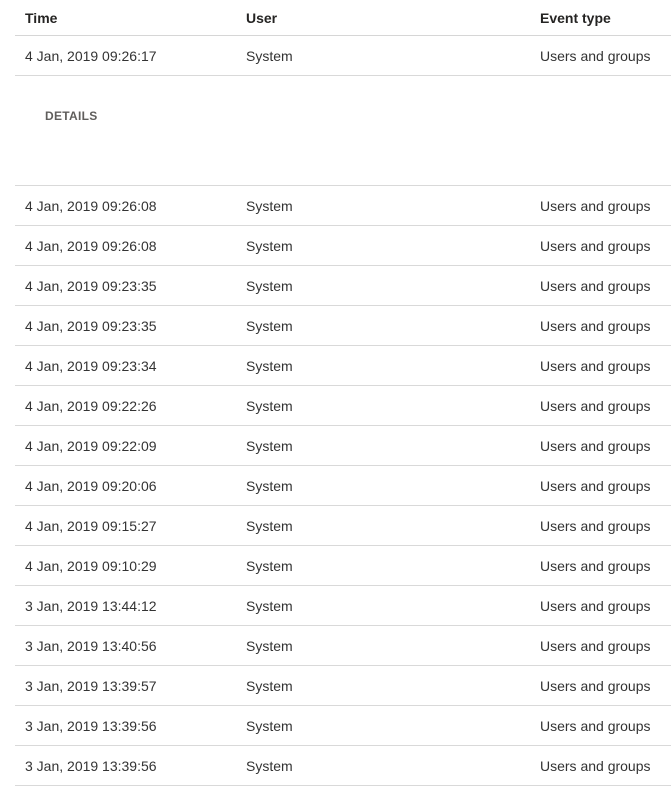  What do you see at coordinates (91, 56) in the screenshot?
I see `row-time: 4 Jan, 2019 09:26:17` at bounding box center [91, 56].